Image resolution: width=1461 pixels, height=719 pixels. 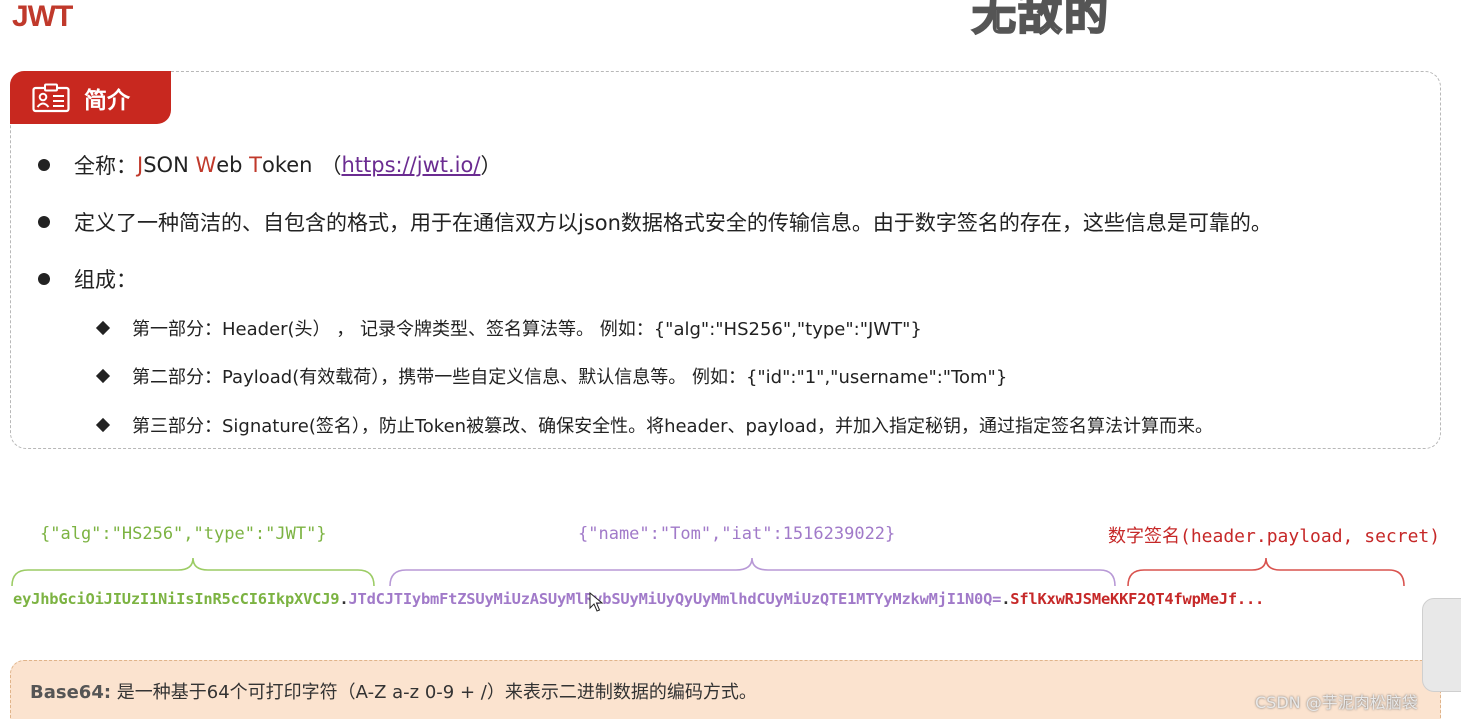 What do you see at coordinates (105, 280) in the screenshot?
I see `composition-text: 组成：` at bounding box center [105, 280].